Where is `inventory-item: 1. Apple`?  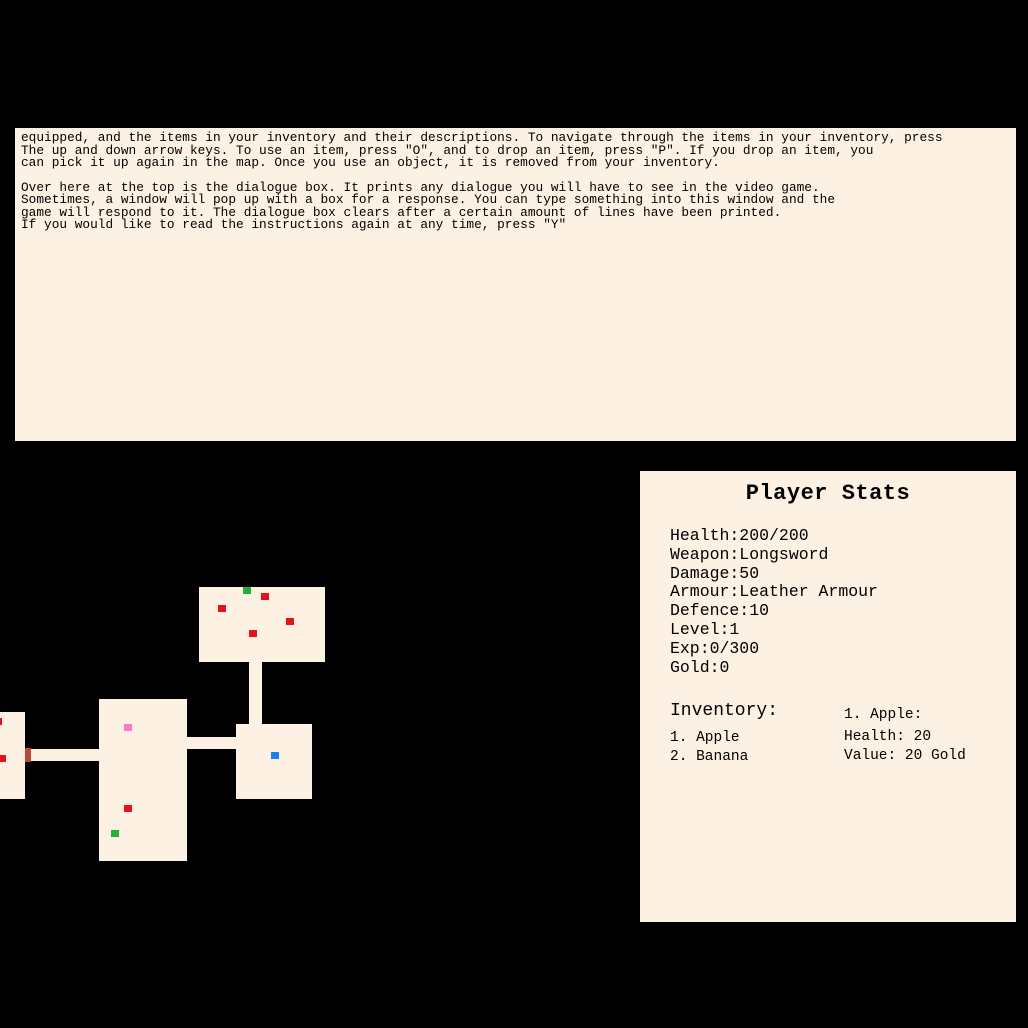 inventory-item: 1. Apple is located at coordinates (709, 738).